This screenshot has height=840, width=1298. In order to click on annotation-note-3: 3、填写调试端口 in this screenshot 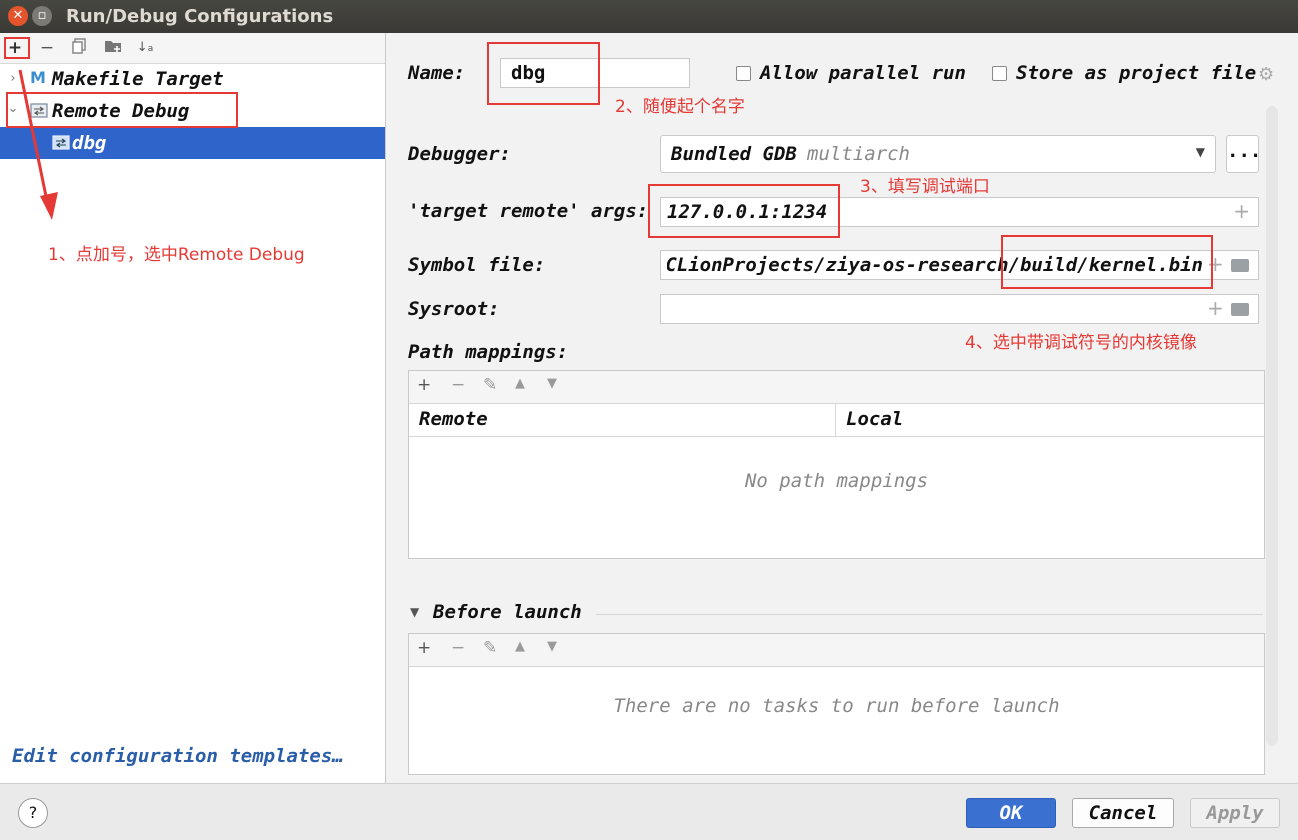, I will do `click(925, 187)`.